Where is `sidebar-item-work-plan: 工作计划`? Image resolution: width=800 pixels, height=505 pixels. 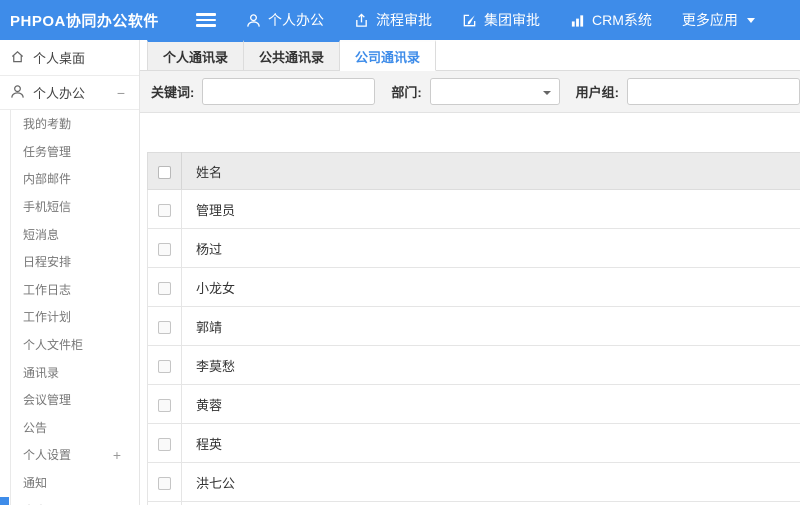 sidebar-item-work-plan: 工作计划 is located at coordinates (75, 317).